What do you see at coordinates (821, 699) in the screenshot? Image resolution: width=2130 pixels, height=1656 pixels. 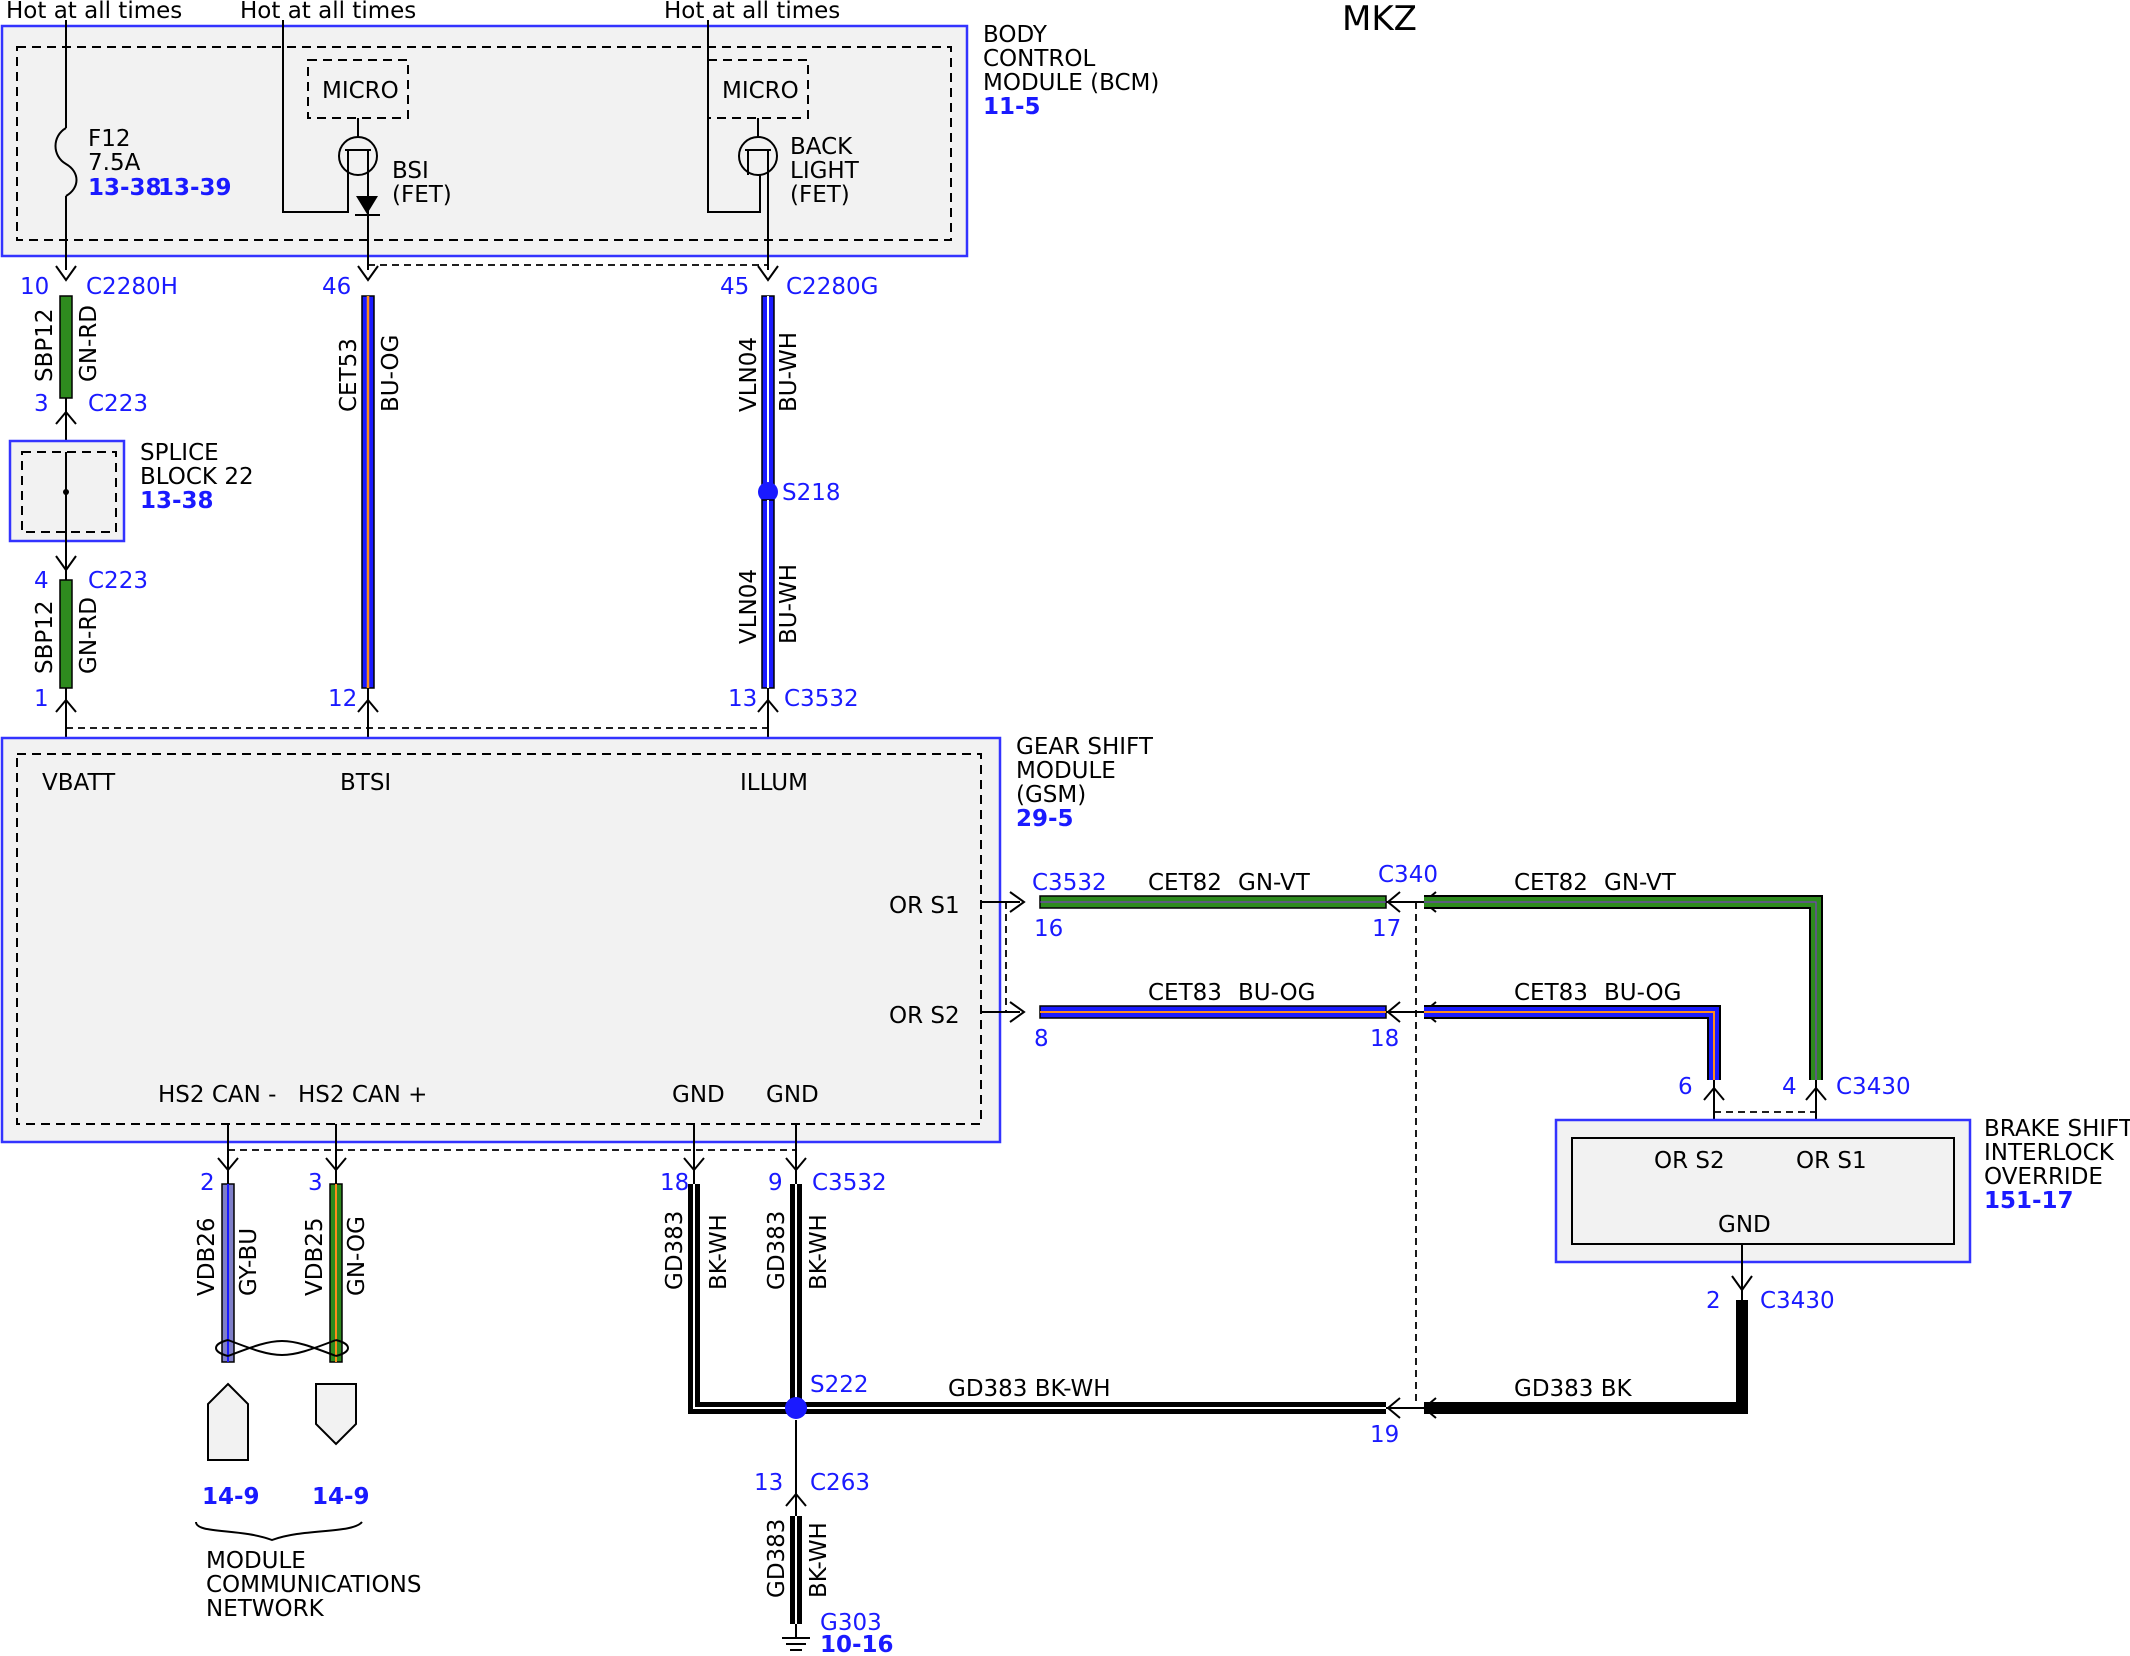 I see `connector-c3532-top-label: C3532` at bounding box center [821, 699].